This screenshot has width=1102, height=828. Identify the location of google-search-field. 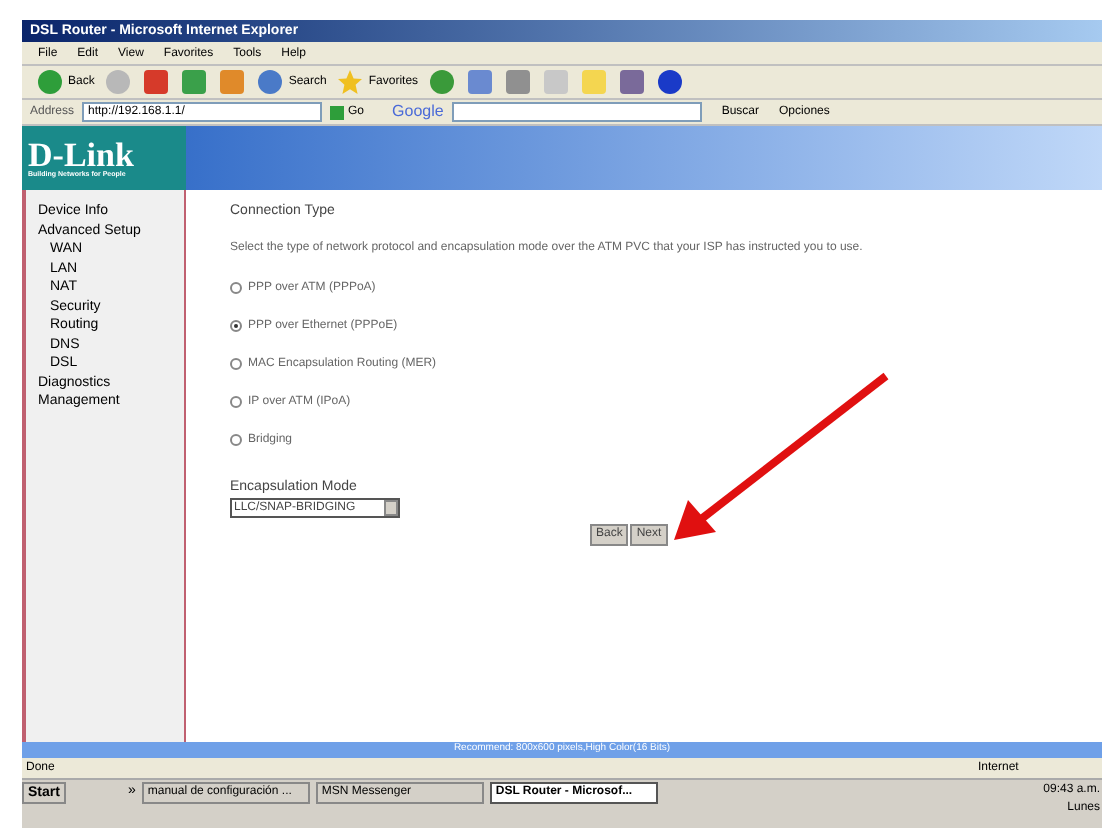
(576, 112).